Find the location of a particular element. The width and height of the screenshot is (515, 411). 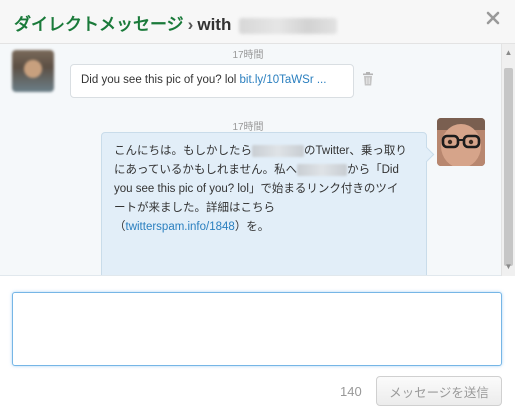

message-text: こんにちは。もしかしたら is located at coordinates (183, 151).